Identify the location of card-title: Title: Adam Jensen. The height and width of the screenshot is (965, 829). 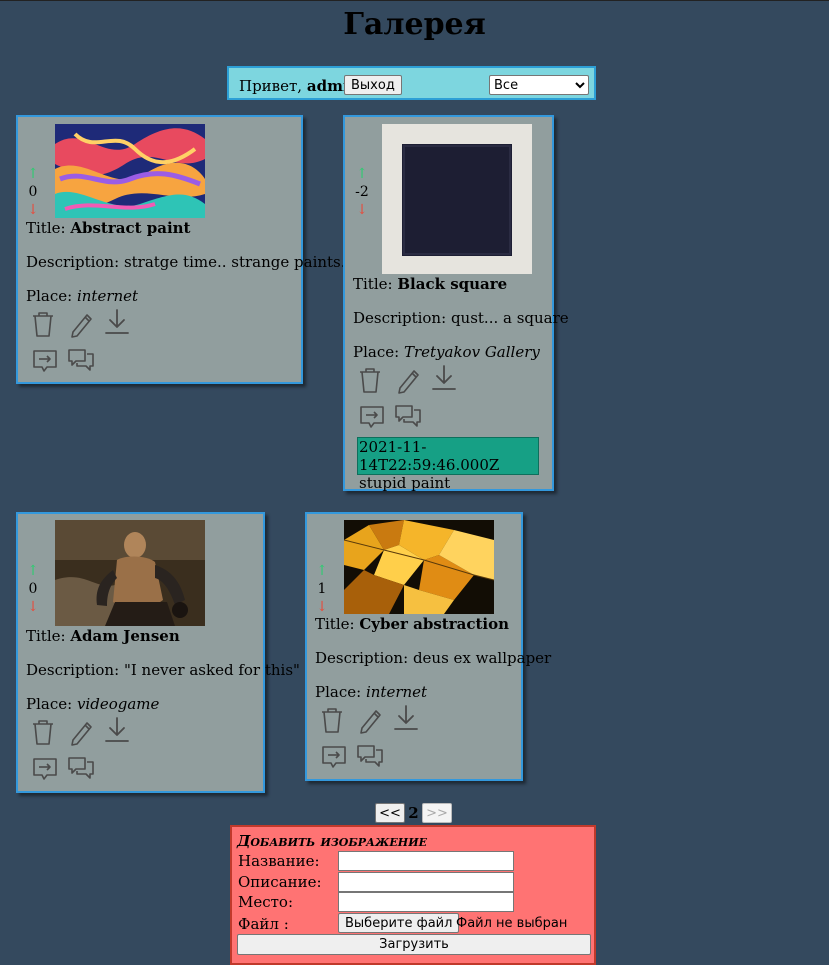
(163, 636).